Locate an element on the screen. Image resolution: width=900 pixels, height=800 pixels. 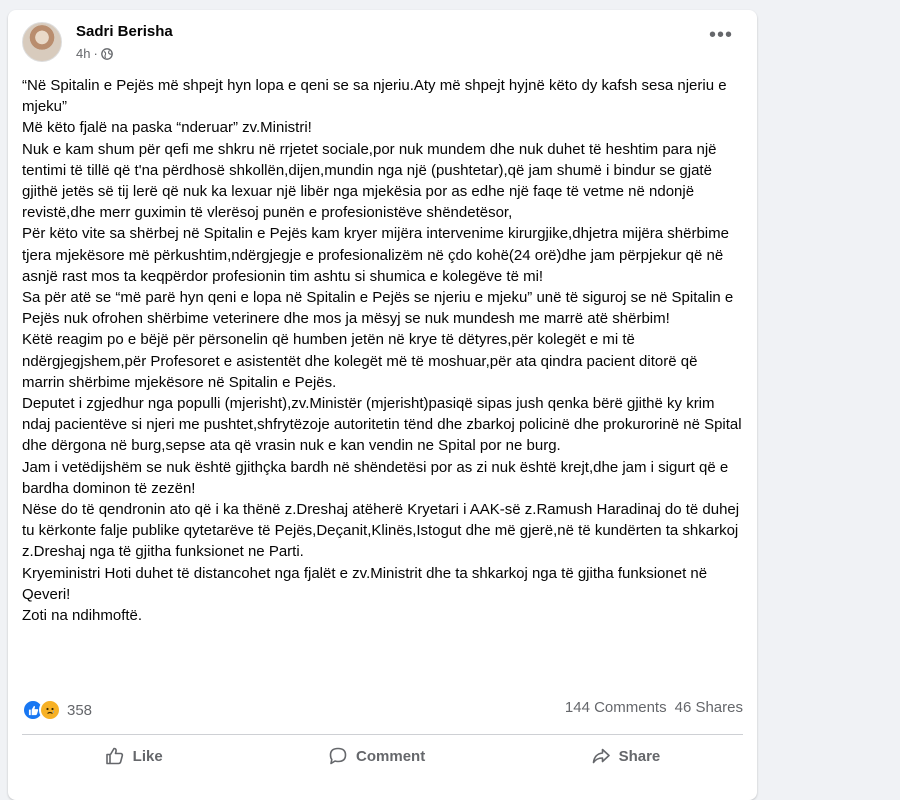
post-stats: 358 144 Comments 46 Shares is located at coordinates (382, 709).